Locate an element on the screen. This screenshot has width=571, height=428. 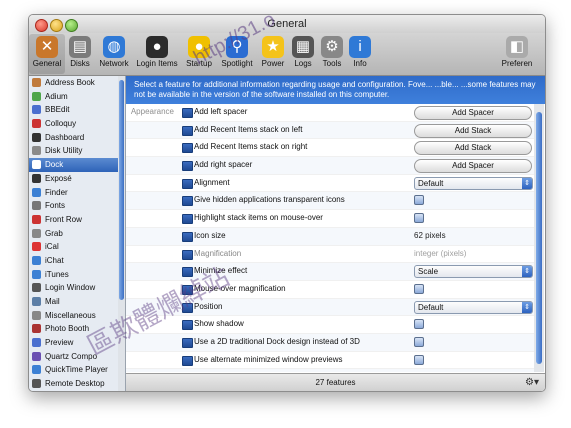
toolbar-general-button: ✕ General is located at coordinates (47, 54).